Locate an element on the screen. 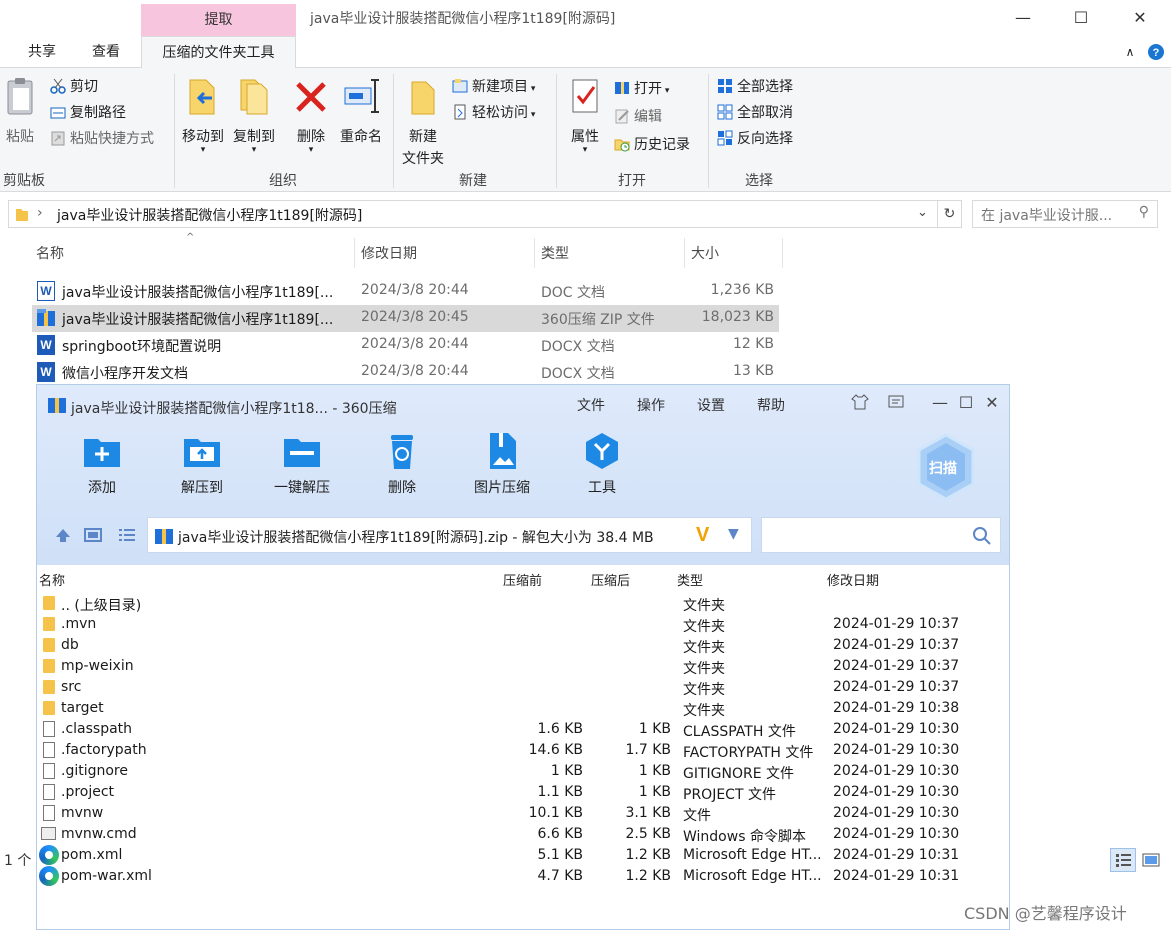 This screenshot has height=930, width=1171. zip-column-type: 类型 is located at coordinates (690, 579).